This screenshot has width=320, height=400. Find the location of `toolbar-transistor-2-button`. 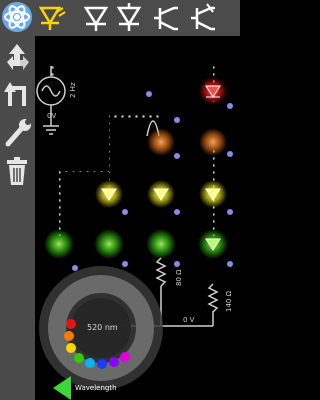

toolbar-transistor-2-button is located at coordinates (203, 18).